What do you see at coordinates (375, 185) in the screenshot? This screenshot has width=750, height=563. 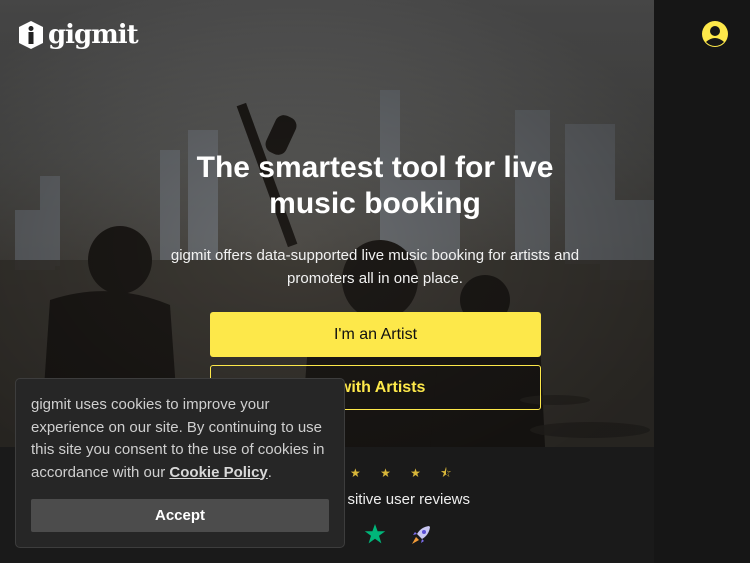 I see `page-title: The smartest tool for live music booking` at bounding box center [375, 185].